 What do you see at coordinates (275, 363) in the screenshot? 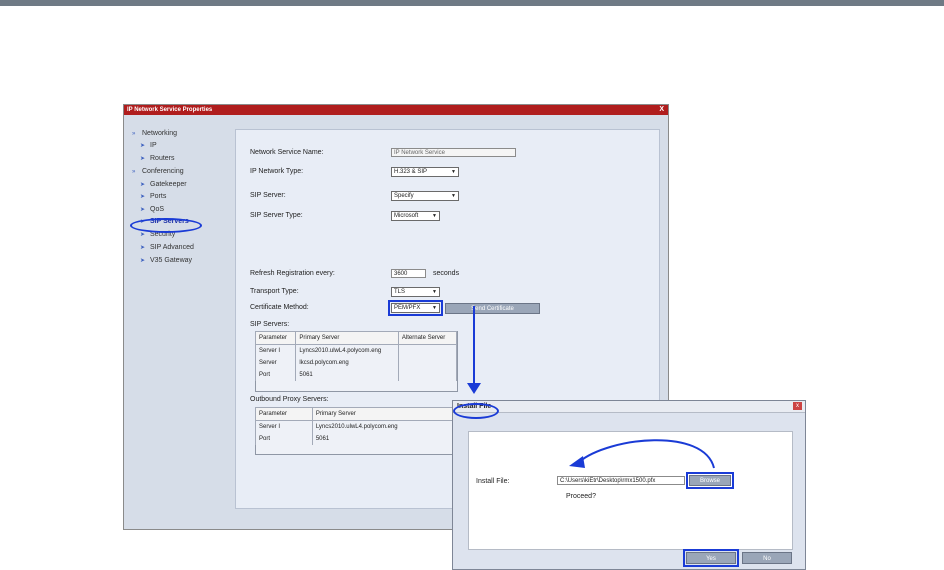
I see `table-cell: Server` at bounding box center [275, 363].